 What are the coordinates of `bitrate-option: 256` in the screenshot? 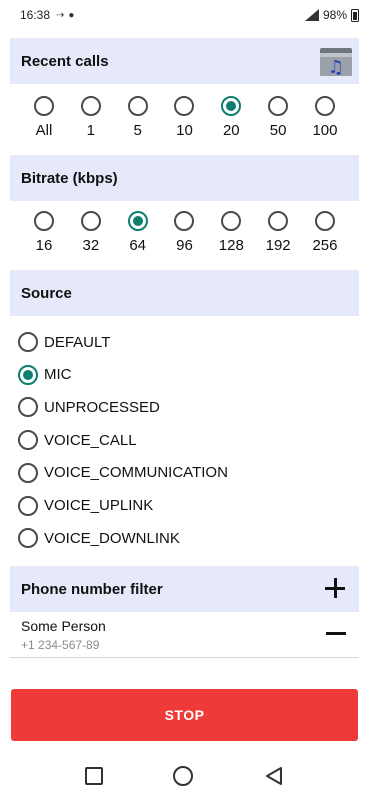 It's located at (325, 232).